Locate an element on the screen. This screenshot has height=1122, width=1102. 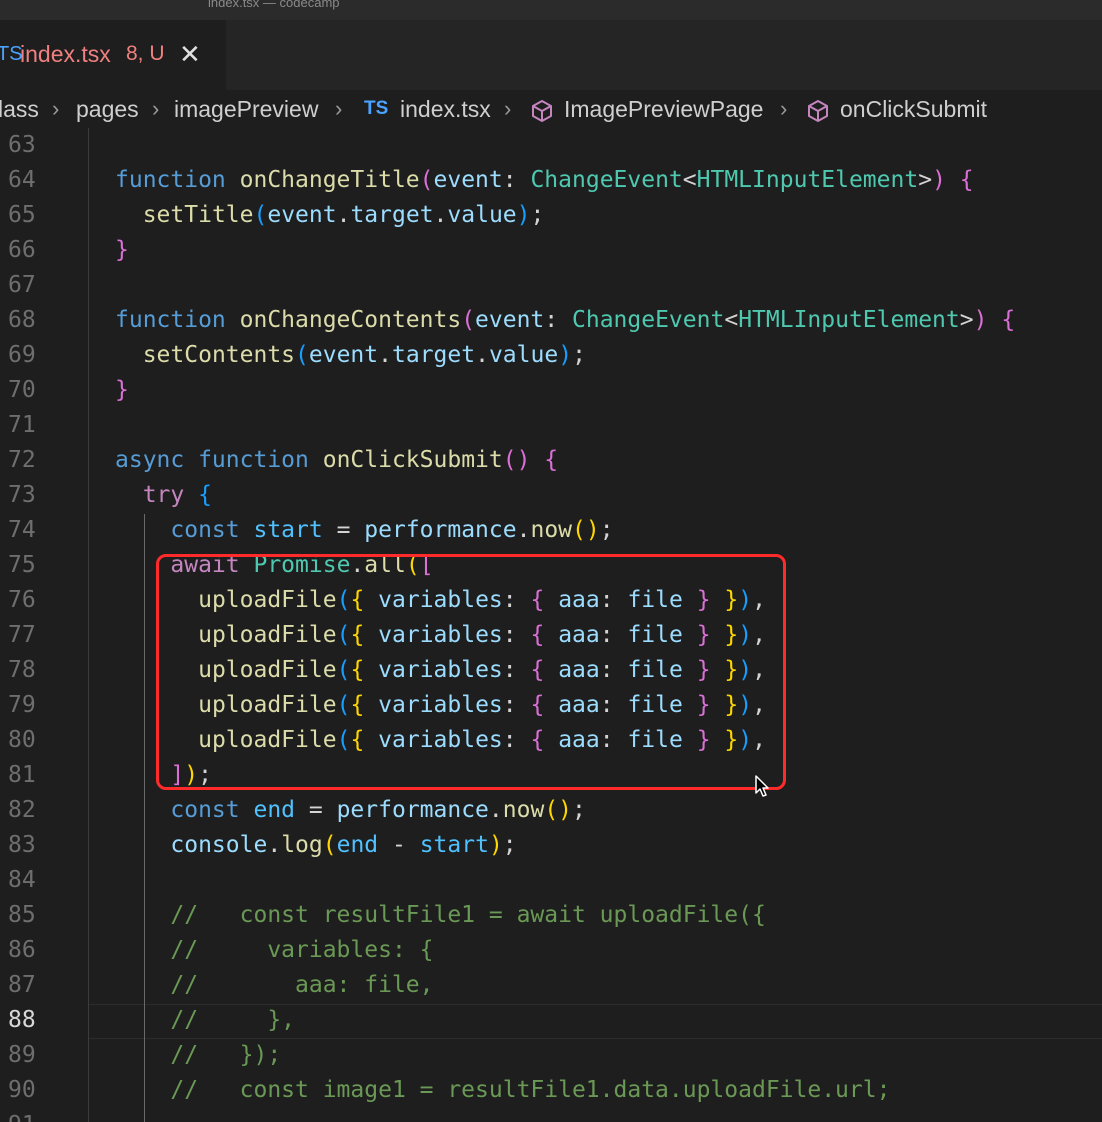
code-line: 88 // }, is located at coordinates (551, 1020).